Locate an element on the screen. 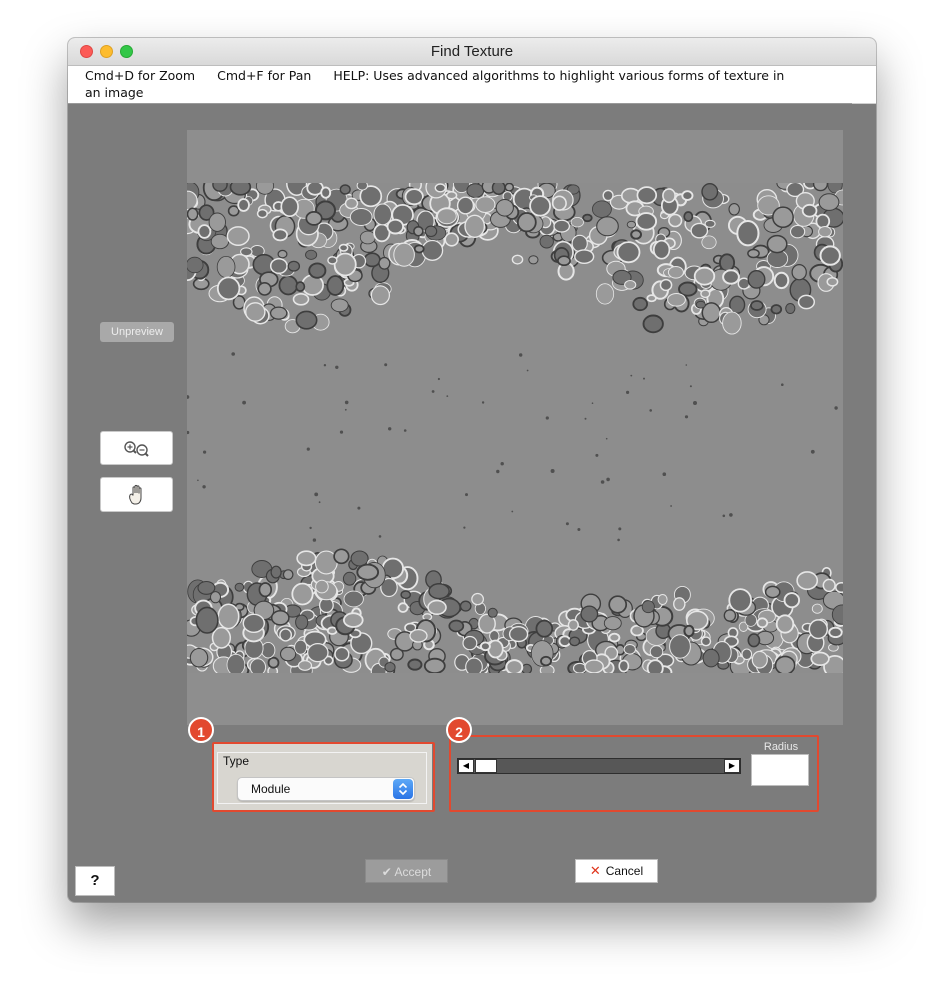  zoom-shortcut-hint: Cmd+D for Zoom is located at coordinates (140, 75).